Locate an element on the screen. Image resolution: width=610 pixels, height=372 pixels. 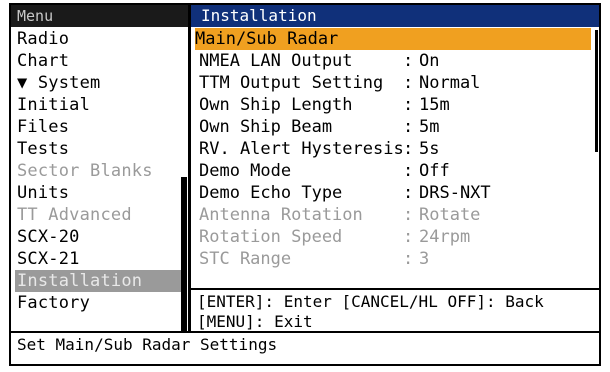
menu-item-units: Units is located at coordinates (99, 193).